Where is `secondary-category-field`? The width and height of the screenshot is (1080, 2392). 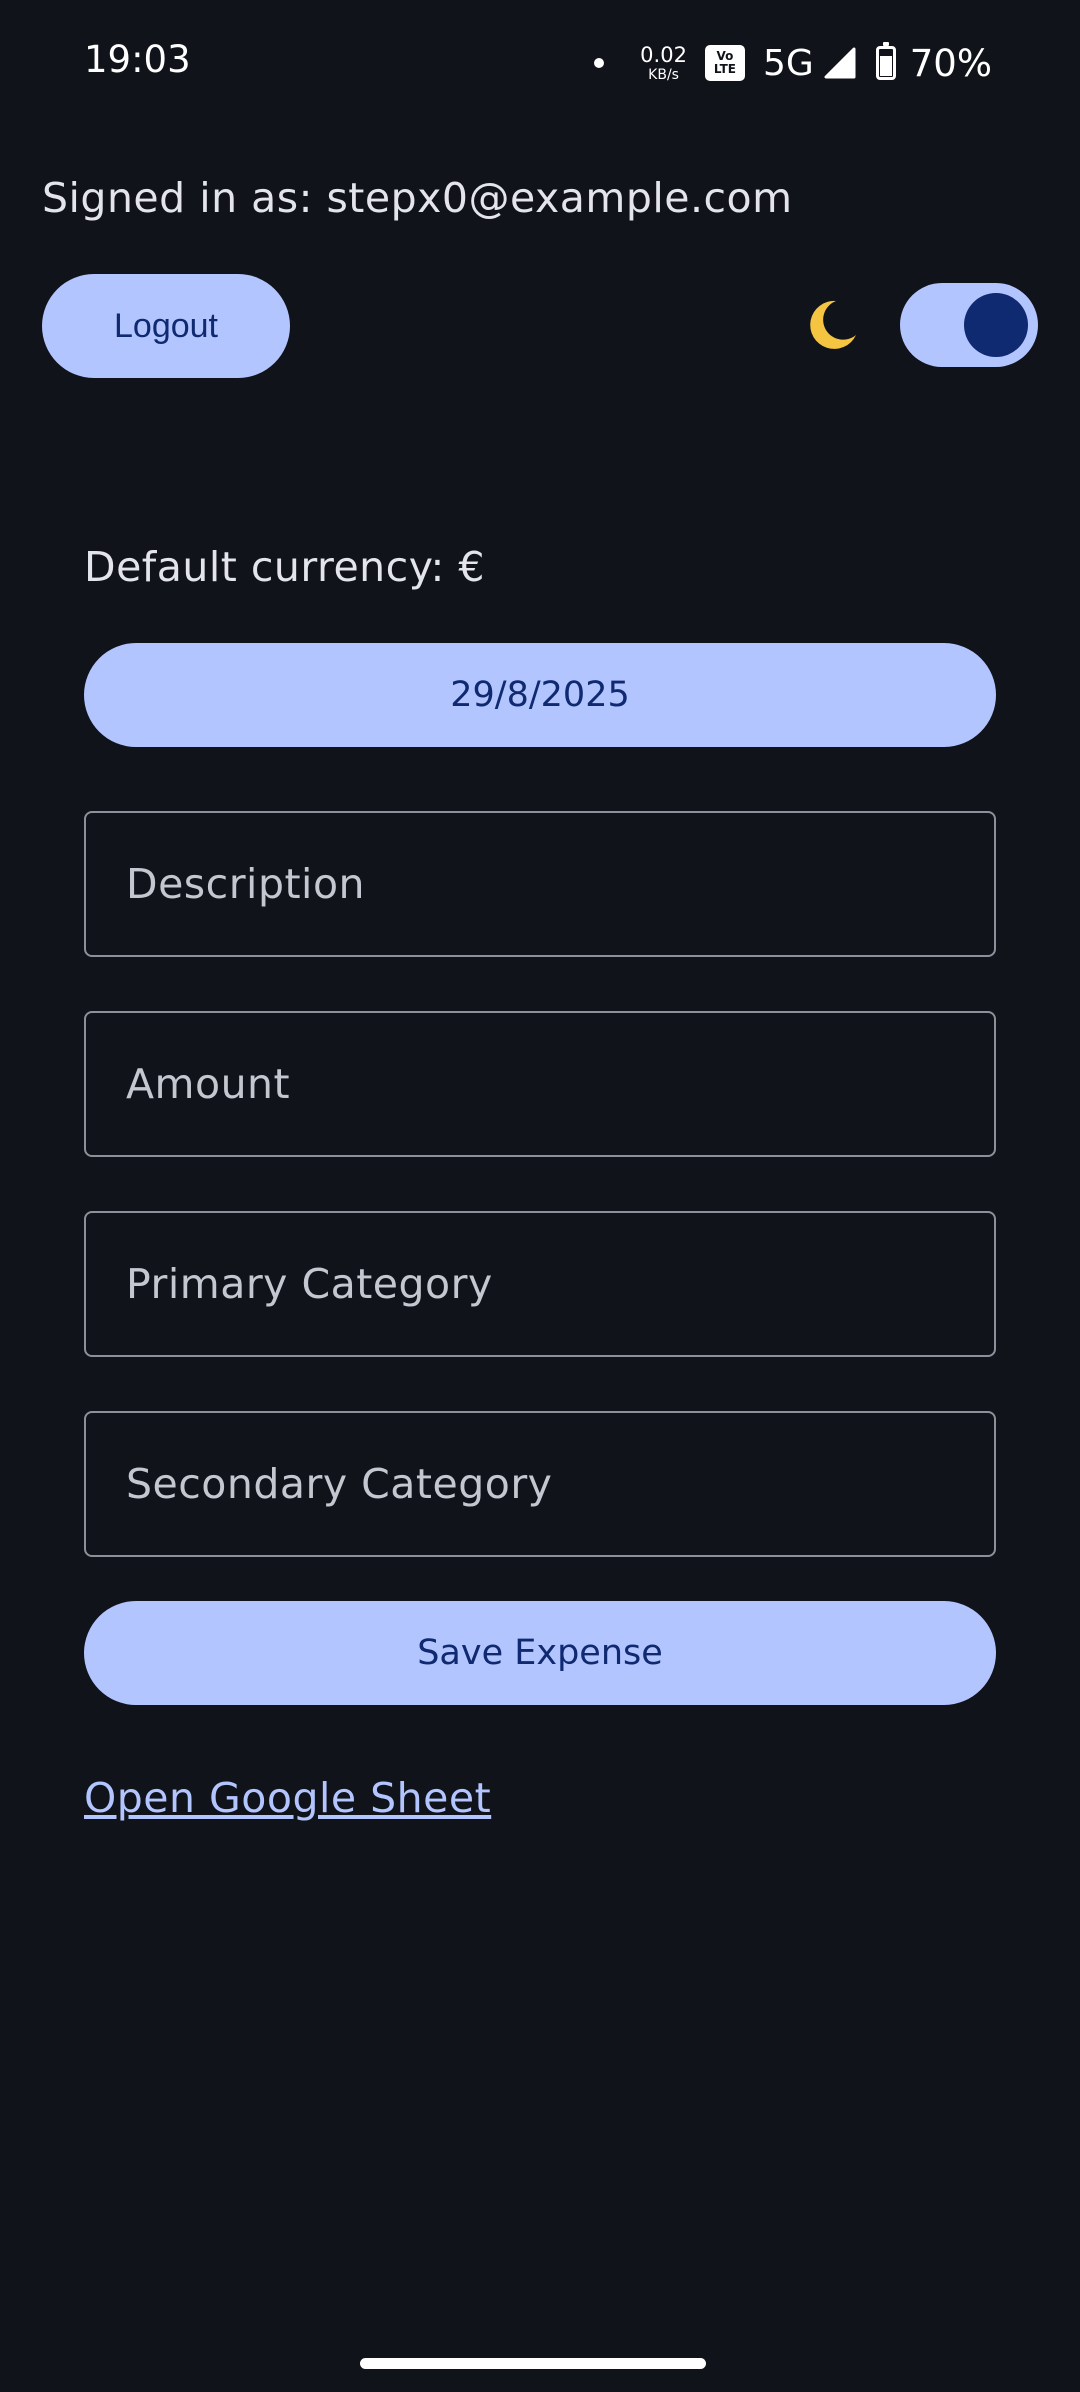 secondary-category-field is located at coordinates (540, 1484).